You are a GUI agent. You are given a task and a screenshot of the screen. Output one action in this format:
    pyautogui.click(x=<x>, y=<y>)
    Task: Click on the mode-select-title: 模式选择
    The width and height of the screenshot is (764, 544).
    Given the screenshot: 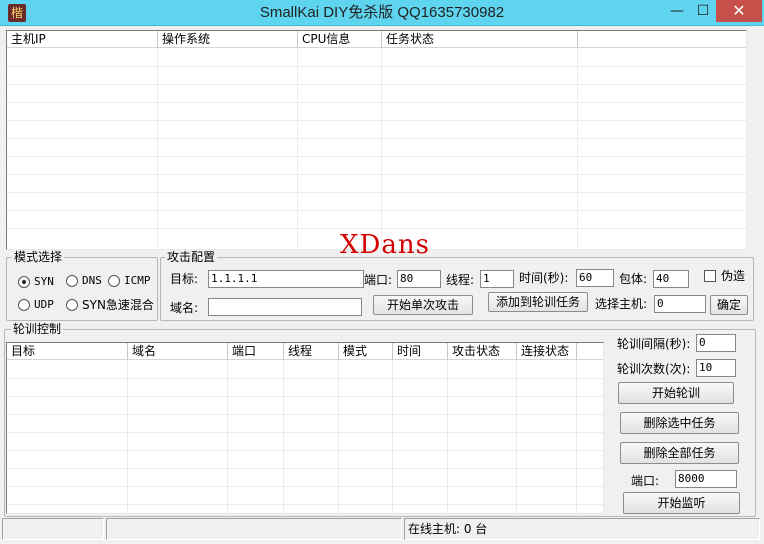 What is the action you would take?
    pyautogui.click(x=38, y=257)
    